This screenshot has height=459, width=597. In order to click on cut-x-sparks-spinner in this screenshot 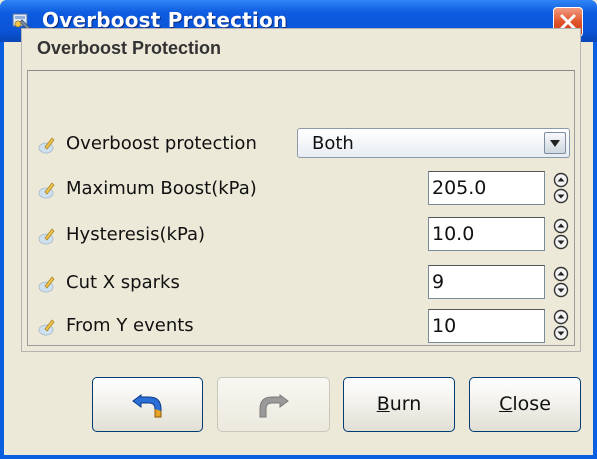, I will do `click(561, 282)`.